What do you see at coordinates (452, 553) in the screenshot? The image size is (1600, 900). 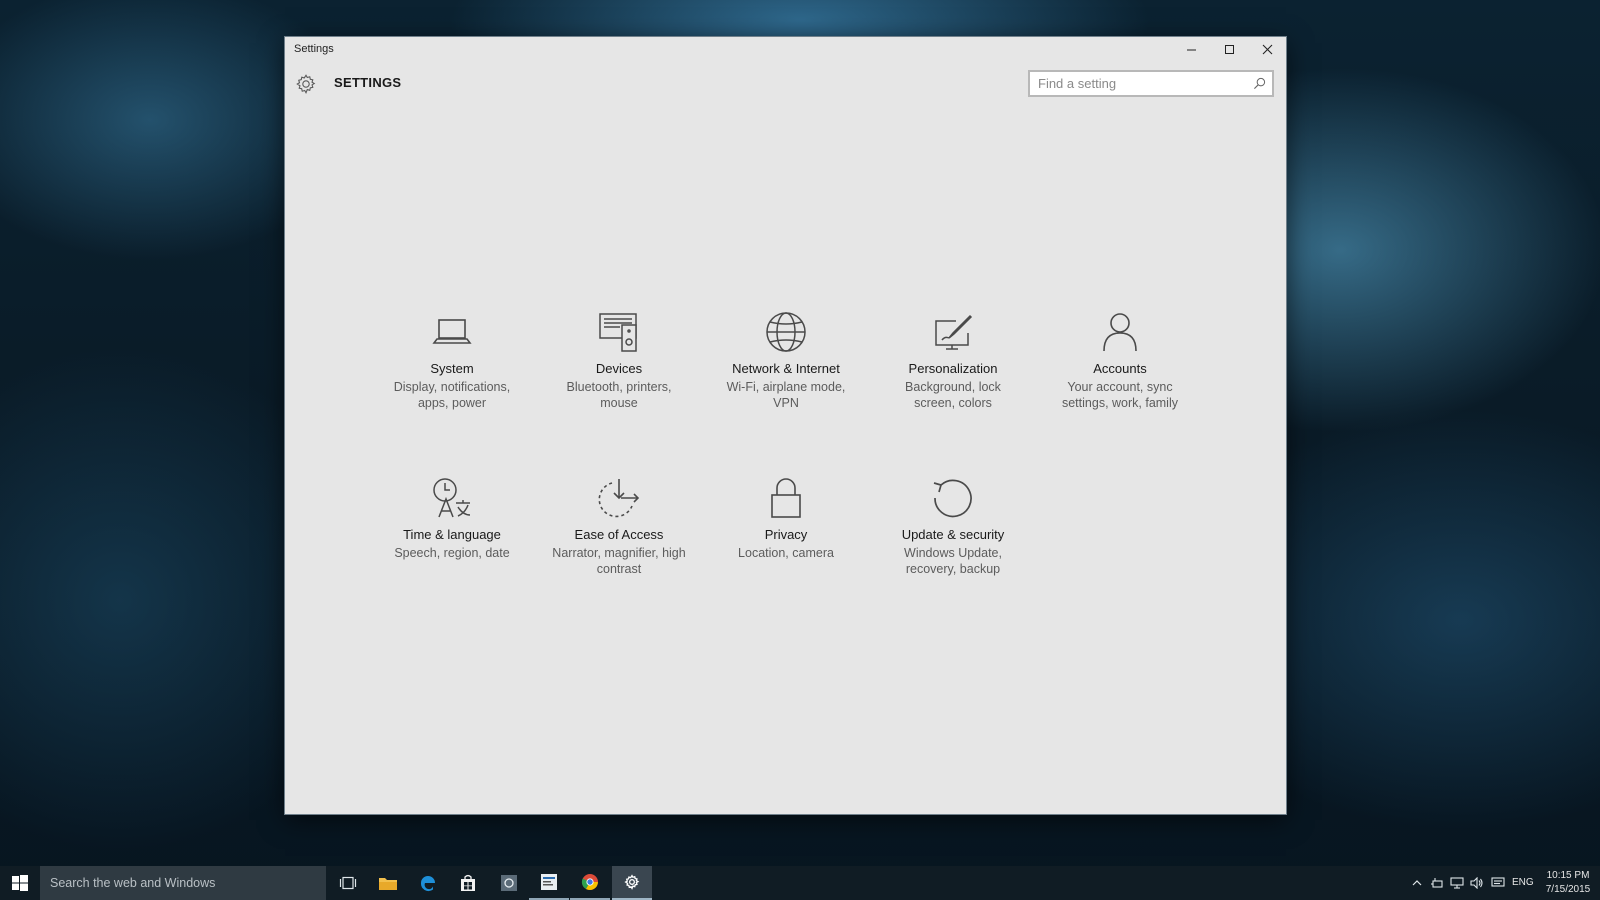 I see `tile-description: Speech, region, date` at bounding box center [452, 553].